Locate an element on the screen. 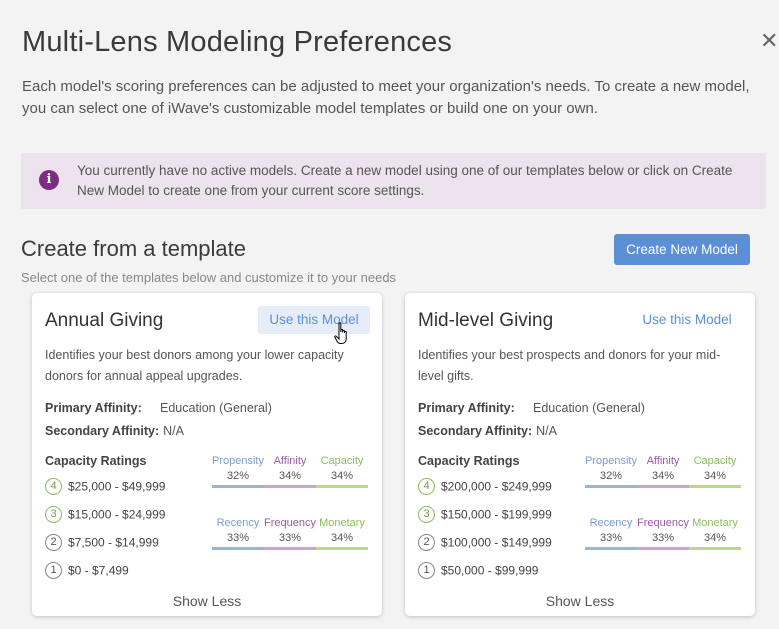 This screenshot has height=629, width=779. capacity-rating-2: 2 $100,000 - $149,999 is located at coordinates (485, 543).